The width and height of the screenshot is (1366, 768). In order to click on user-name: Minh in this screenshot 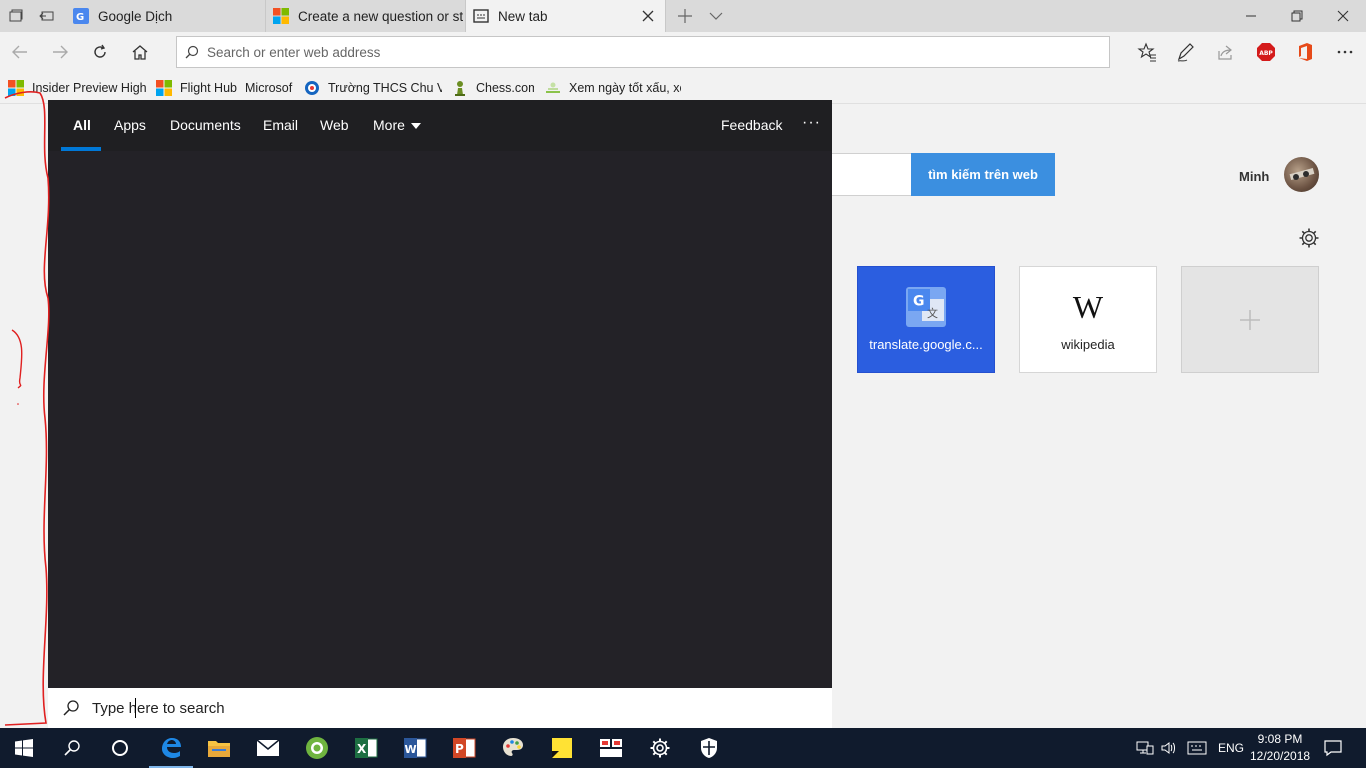, I will do `click(1254, 176)`.